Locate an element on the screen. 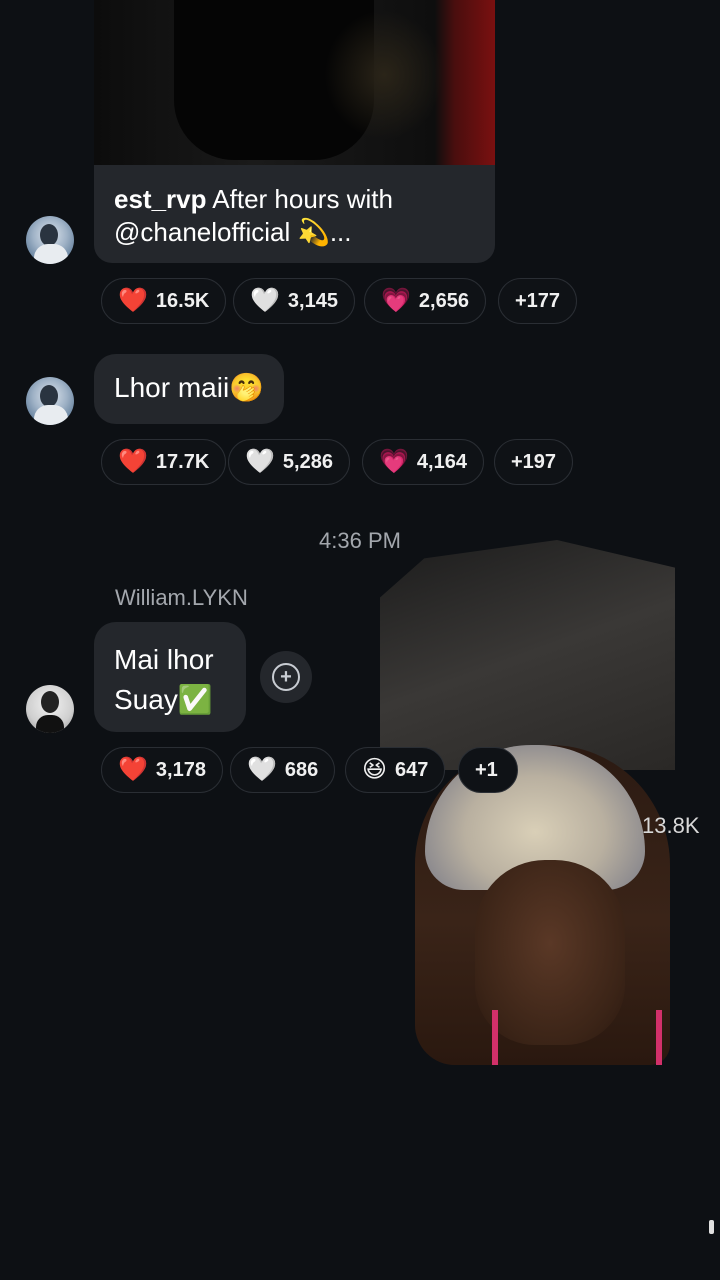  message-text-line1: Mai lhor is located at coordinates (164, 659).